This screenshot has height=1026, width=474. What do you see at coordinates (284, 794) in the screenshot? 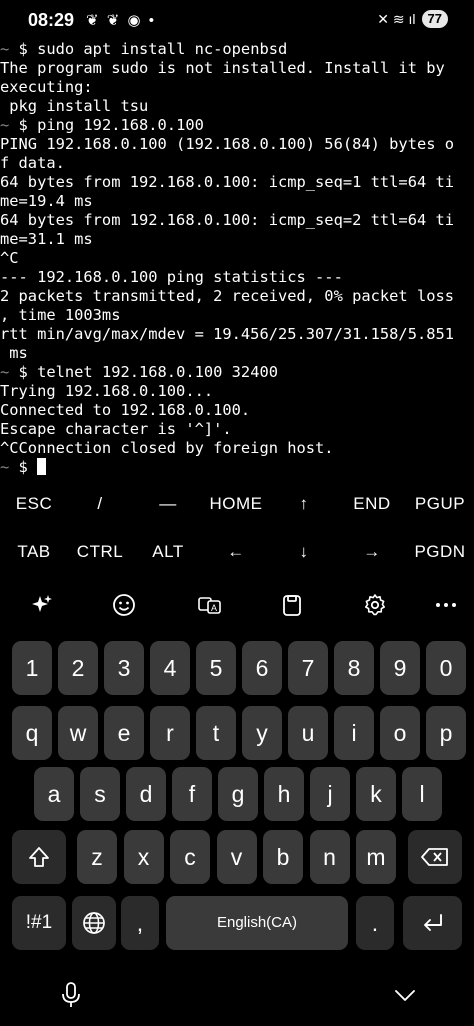
I see `key-h: h` at bounding box center [284, 794].